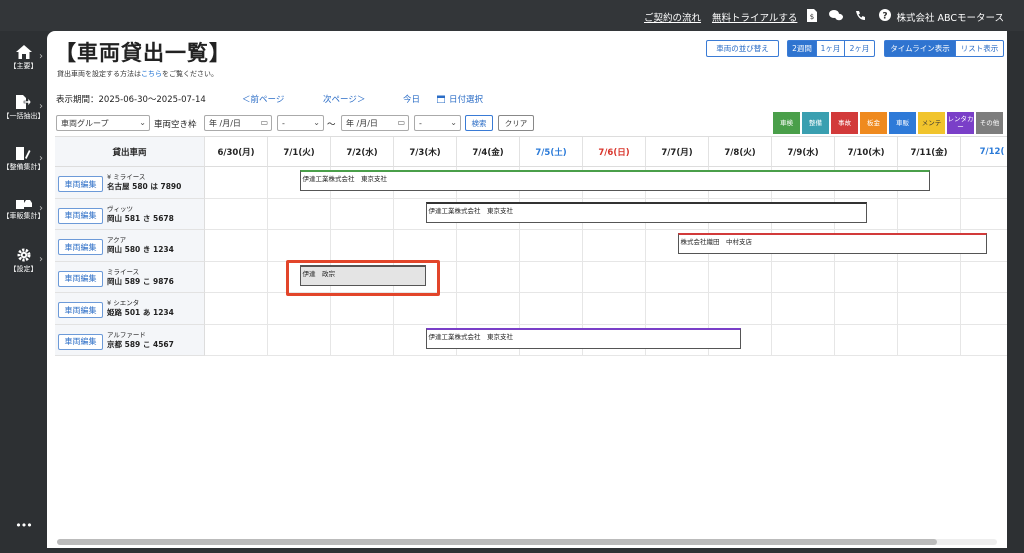 The width and height of the screenshot is (1024, 553). What do you see at coordinates (830, 48) in the screenshot?
I see `range-1month-button: 1ヶ月` at bounding box center [830, 48].